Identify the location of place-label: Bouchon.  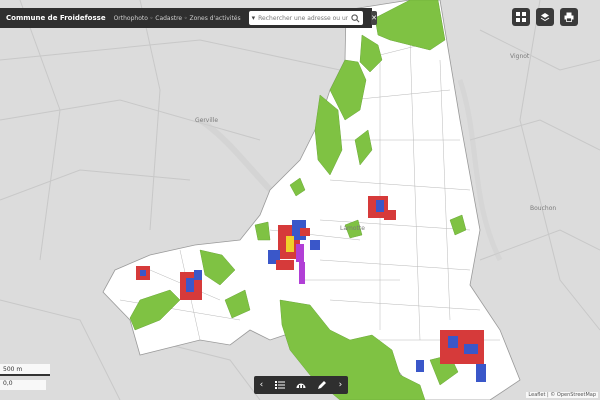
(543, 208).